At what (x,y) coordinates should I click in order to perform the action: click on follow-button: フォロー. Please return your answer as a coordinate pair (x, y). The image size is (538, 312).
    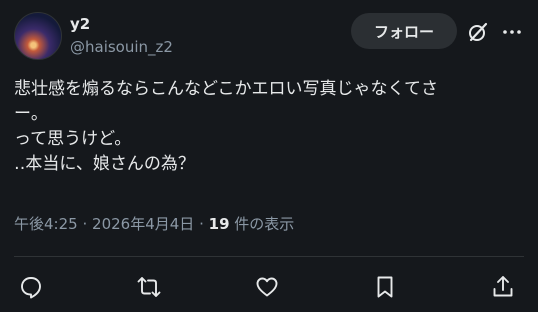
    Looking at the image, I should click on (404, 31).